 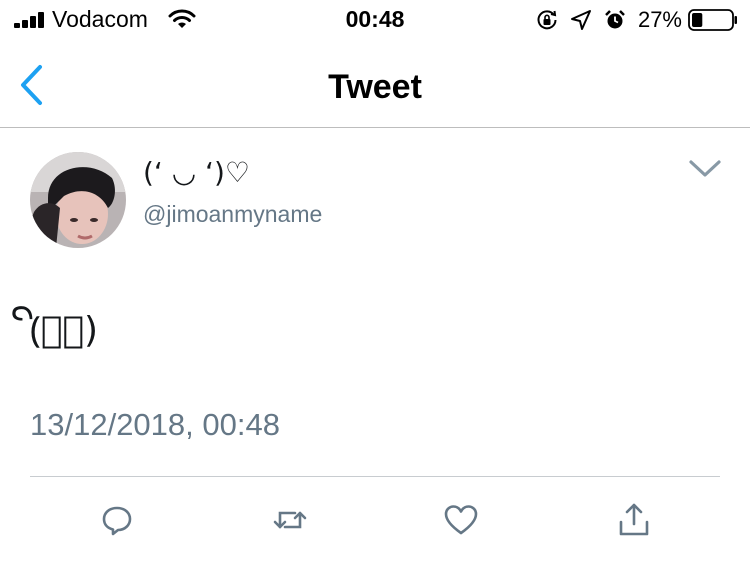 I want to click on retweet-button, so click(x=290, y=520).